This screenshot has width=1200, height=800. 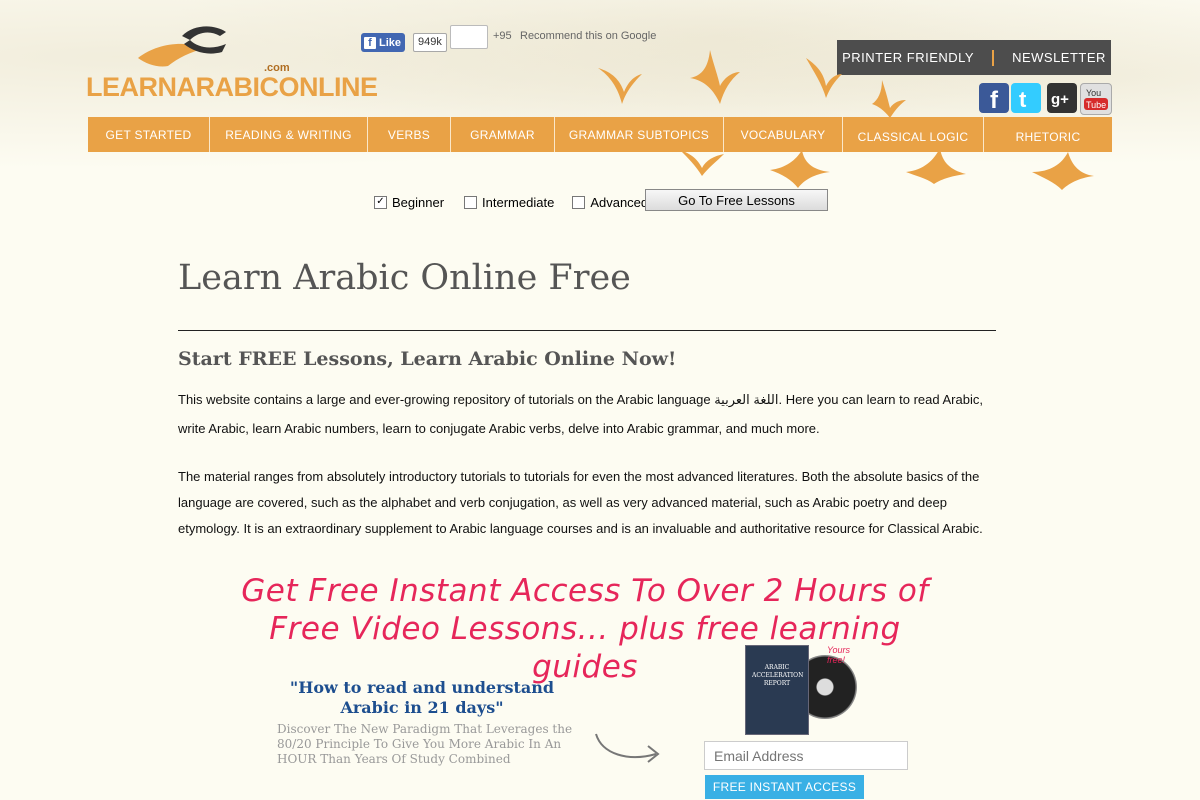 I want to click on level-option-beginner: ✓ Beginner, so click(x=409, y=202).